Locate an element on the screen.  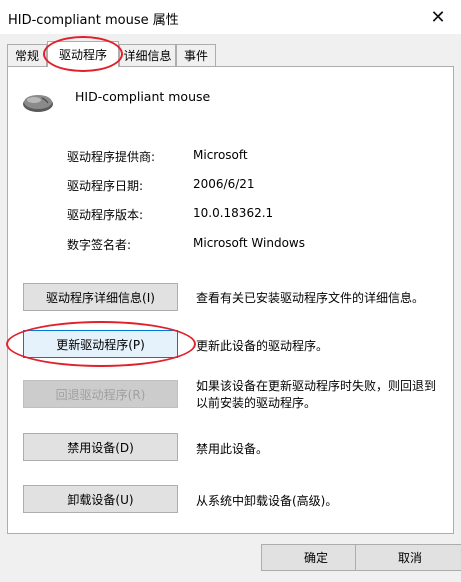
driver-provider-value: Microsoft is located at coordinates (220, 155).